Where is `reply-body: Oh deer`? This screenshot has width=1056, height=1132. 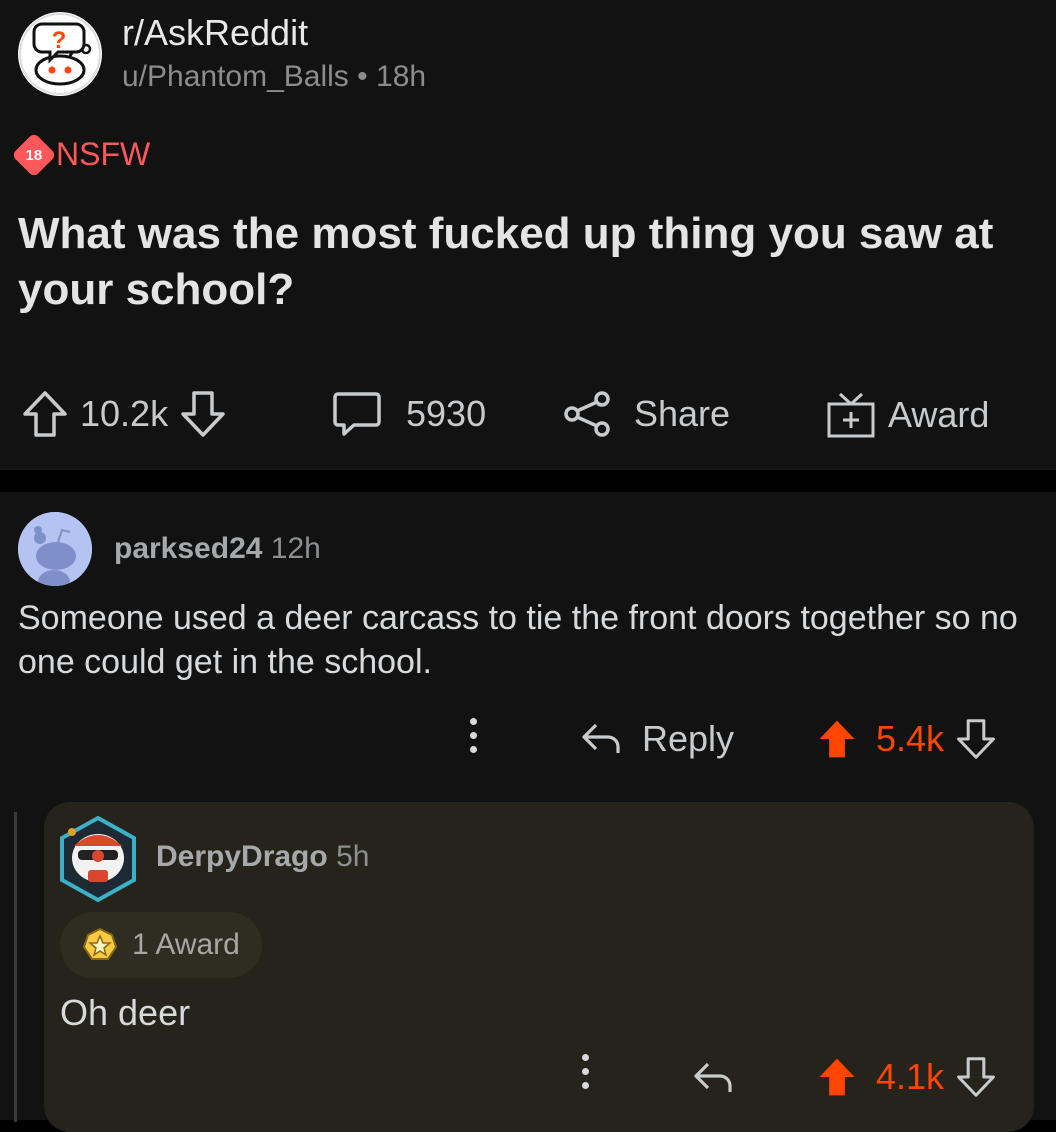 reply-body: Oh deer is located at coordinates (125, 1012).